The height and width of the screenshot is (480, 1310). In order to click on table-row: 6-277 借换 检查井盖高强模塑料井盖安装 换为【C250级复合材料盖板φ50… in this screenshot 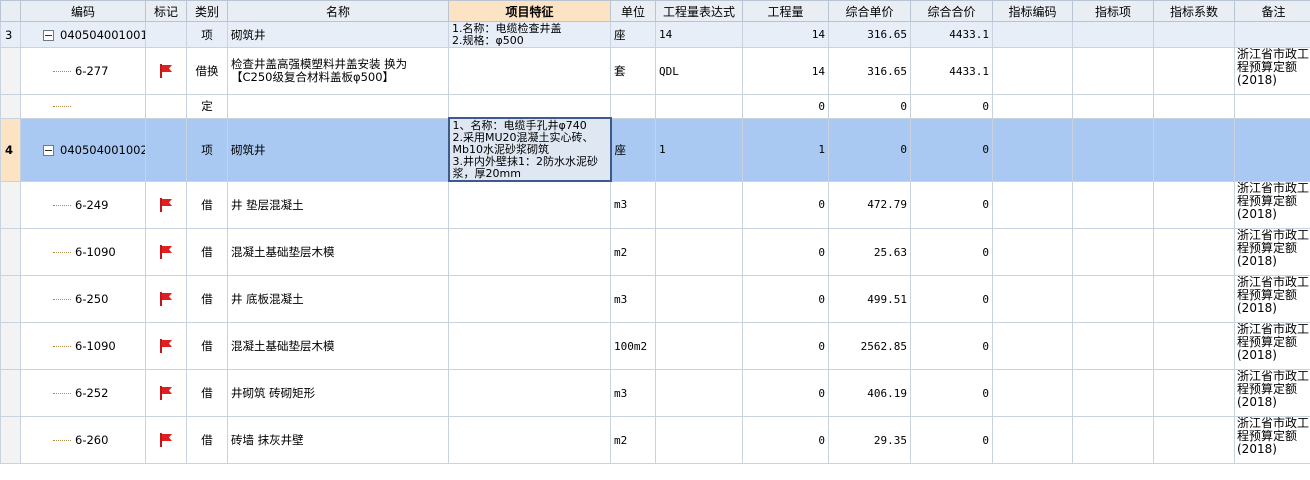, I will do `click(655, 71)`.